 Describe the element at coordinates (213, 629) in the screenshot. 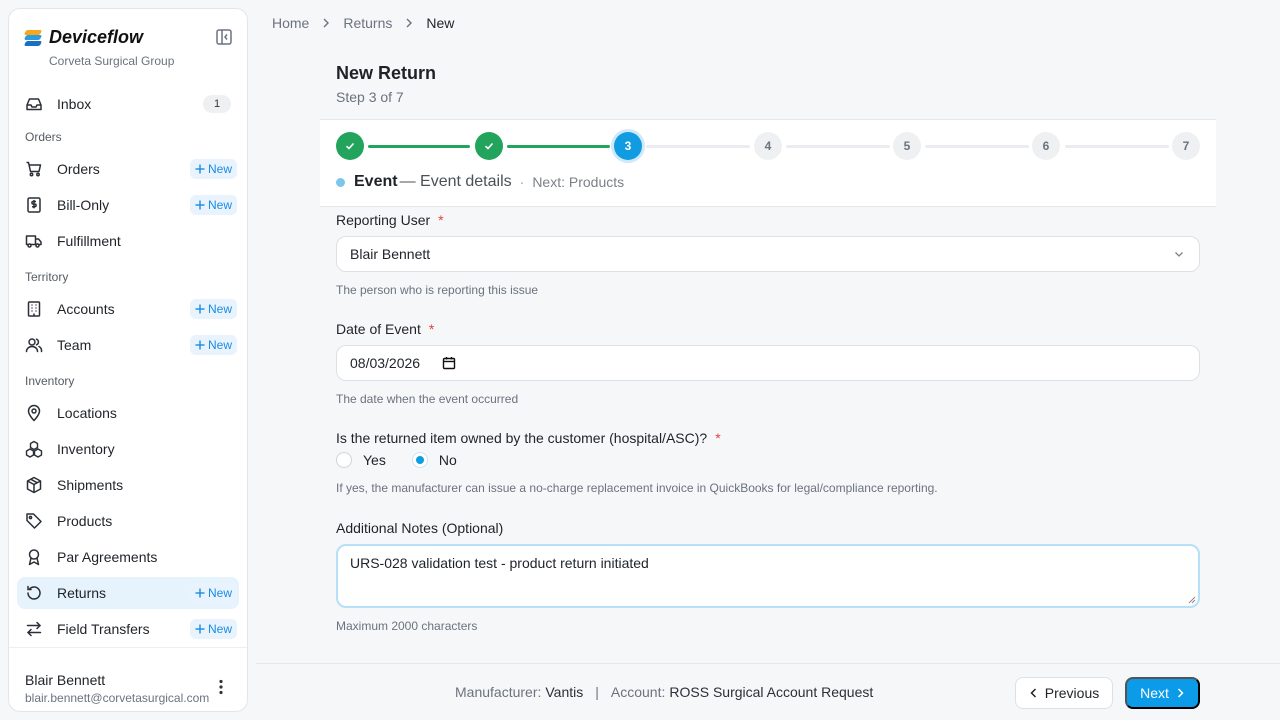

I see `new-field-transfer-button: New` at that location.